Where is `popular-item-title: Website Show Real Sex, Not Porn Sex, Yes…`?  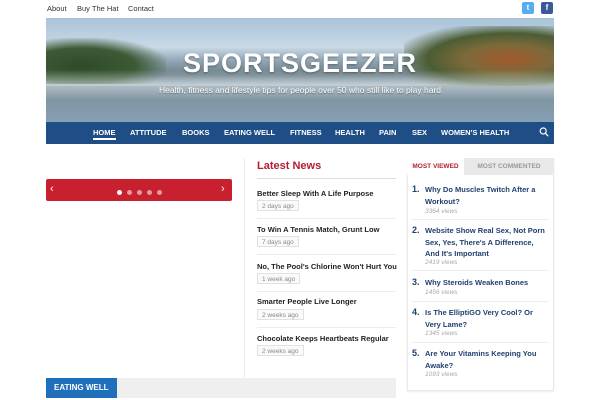 popular-item-title: Website Show Real Sex, Not Porn Sex, Yes… is located at coordinates (487, 242).